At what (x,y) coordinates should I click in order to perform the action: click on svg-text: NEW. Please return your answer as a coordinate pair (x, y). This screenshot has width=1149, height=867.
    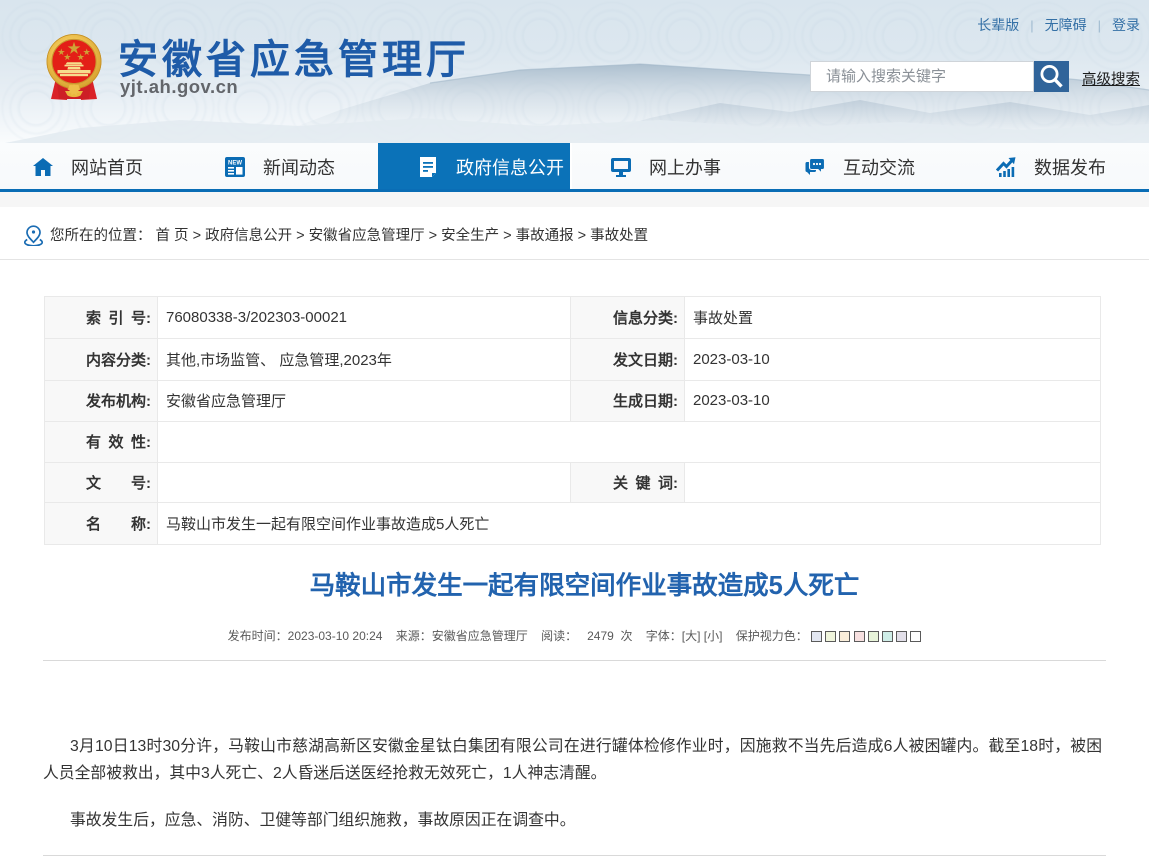
    Looking at the image, I should click on (235, 163).